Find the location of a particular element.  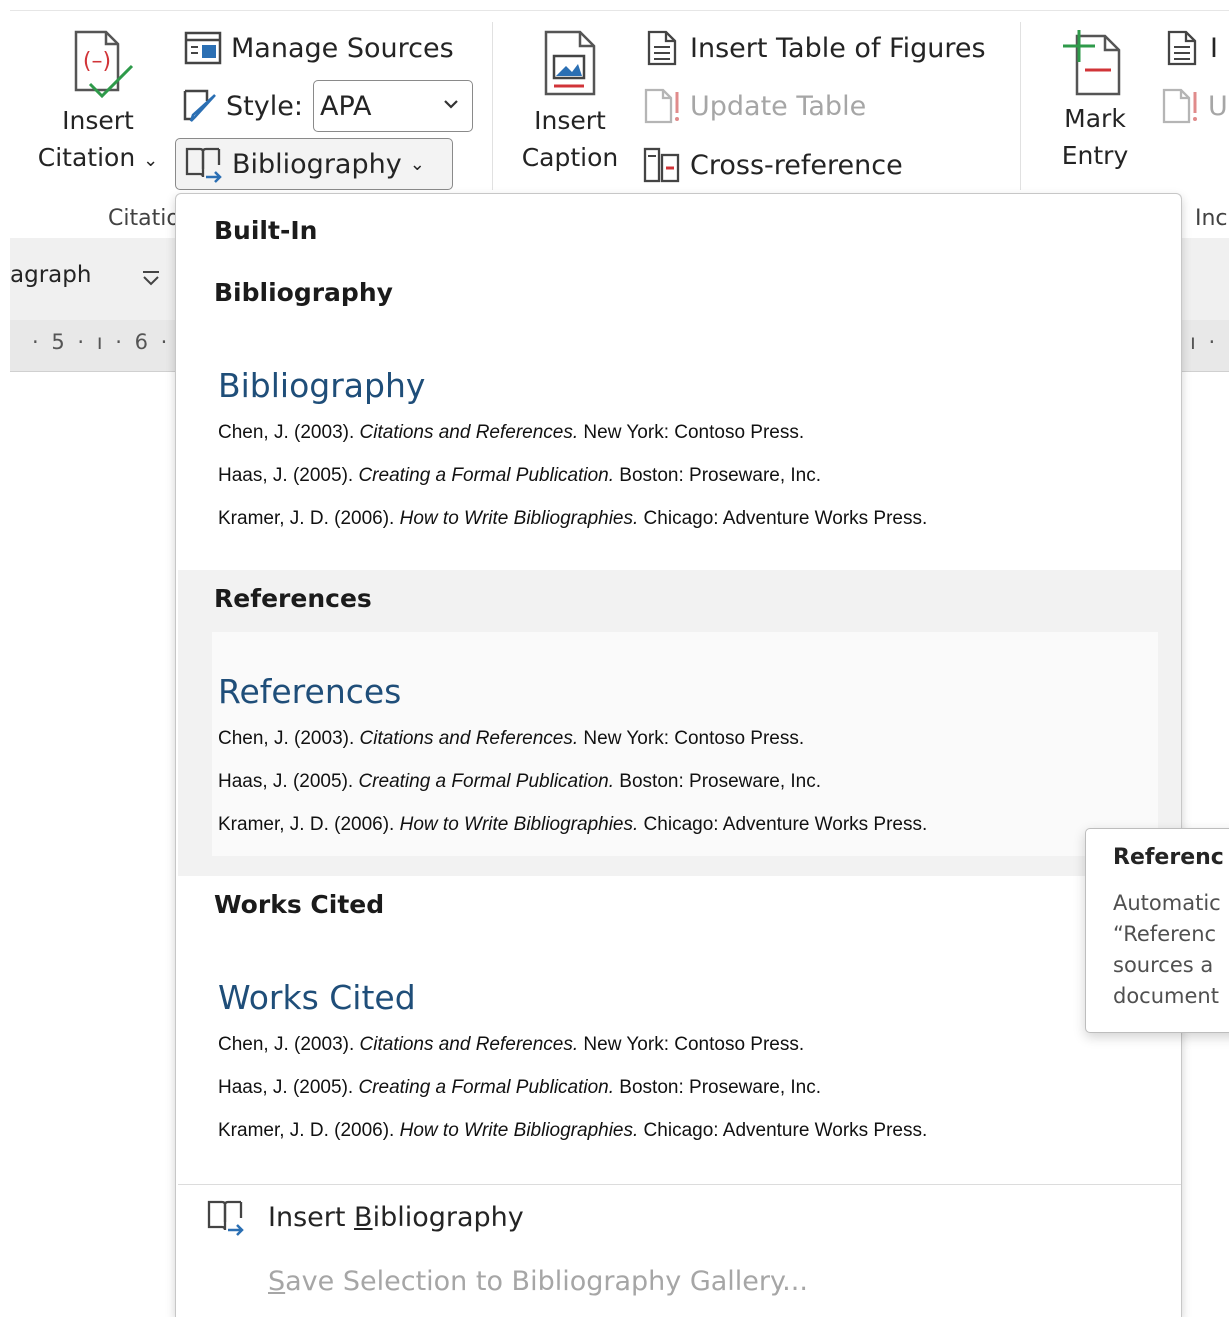

update-table-label: Update Table is located at coordinates (778, 106).